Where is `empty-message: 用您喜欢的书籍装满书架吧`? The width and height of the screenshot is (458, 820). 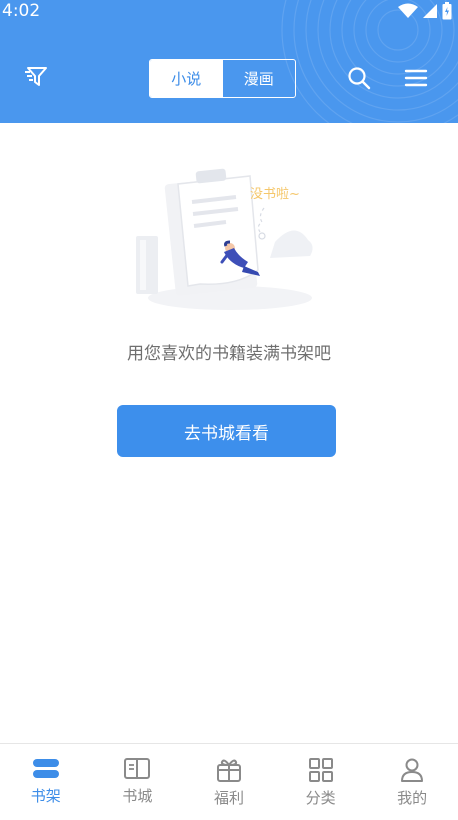
empty-message: 用您喜欢的书籍装满书架吧 is located at coordinates (229, 354).